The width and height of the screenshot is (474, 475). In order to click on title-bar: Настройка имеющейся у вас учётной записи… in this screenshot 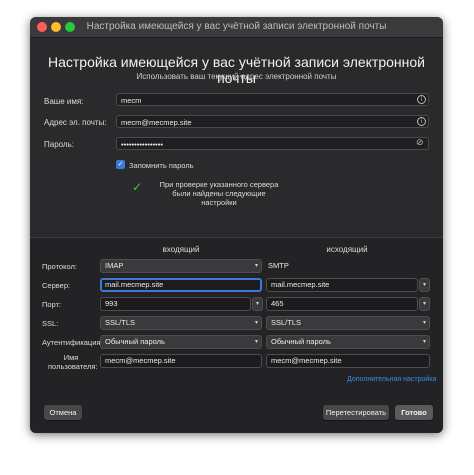, I will do `click(236, 27)`.